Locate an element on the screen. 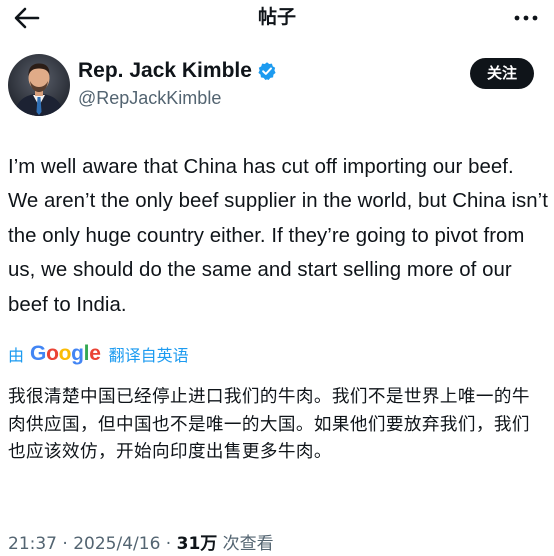 The image size is (554, 556). translated-by-label: 由 is located at coordinates (16, 355).